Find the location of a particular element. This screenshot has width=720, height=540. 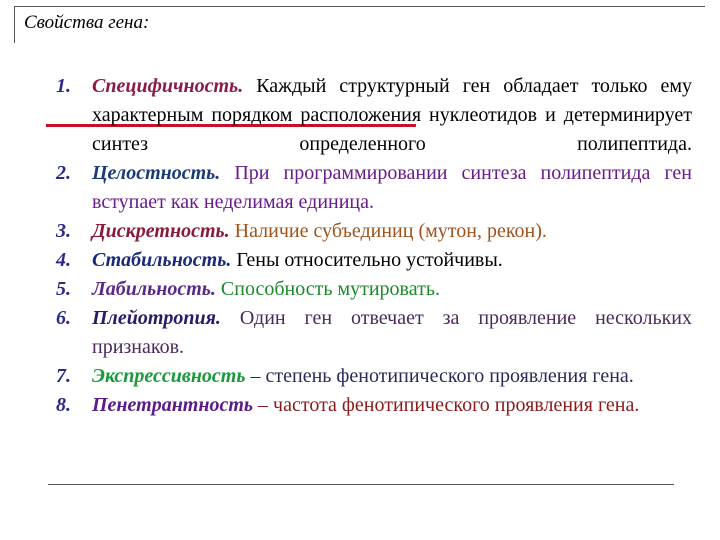

item-term: Дискретность. is located at coordinates (161, 231).